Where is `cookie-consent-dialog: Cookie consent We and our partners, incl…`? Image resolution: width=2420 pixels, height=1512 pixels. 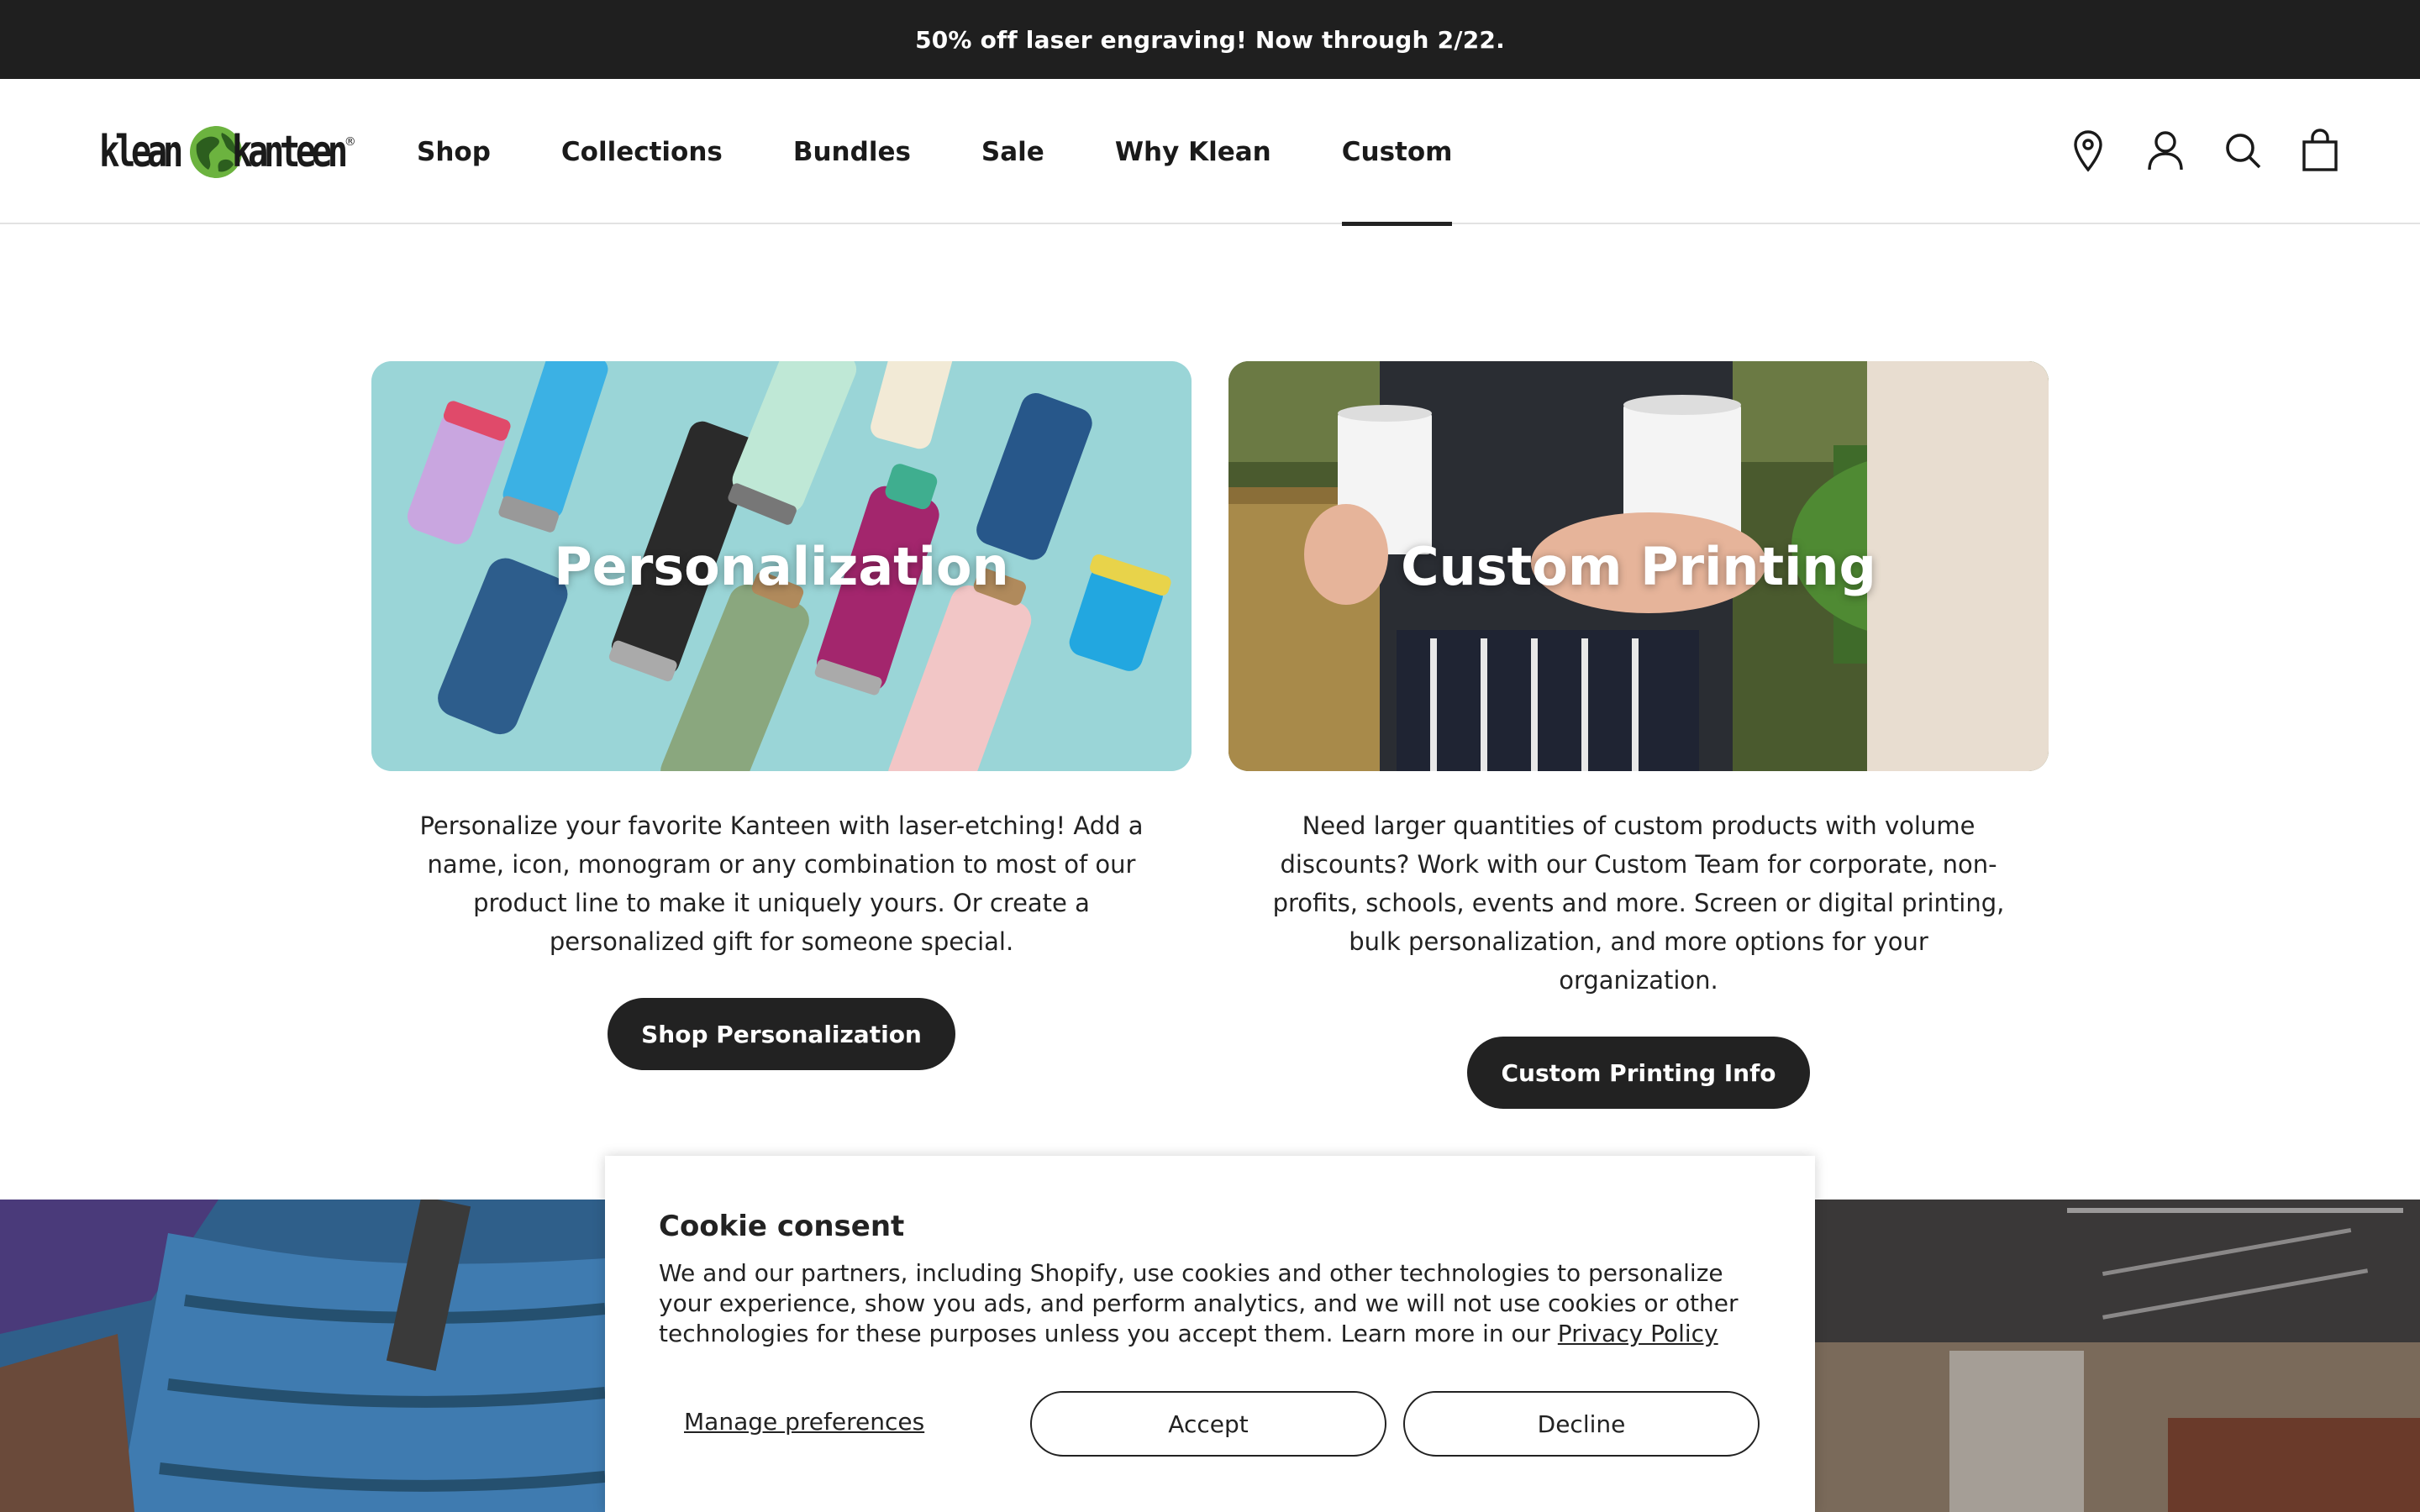 cookie-consent-dialog: Cookie consent We and our partners, incl… is located at coordinates (1210, 1334).